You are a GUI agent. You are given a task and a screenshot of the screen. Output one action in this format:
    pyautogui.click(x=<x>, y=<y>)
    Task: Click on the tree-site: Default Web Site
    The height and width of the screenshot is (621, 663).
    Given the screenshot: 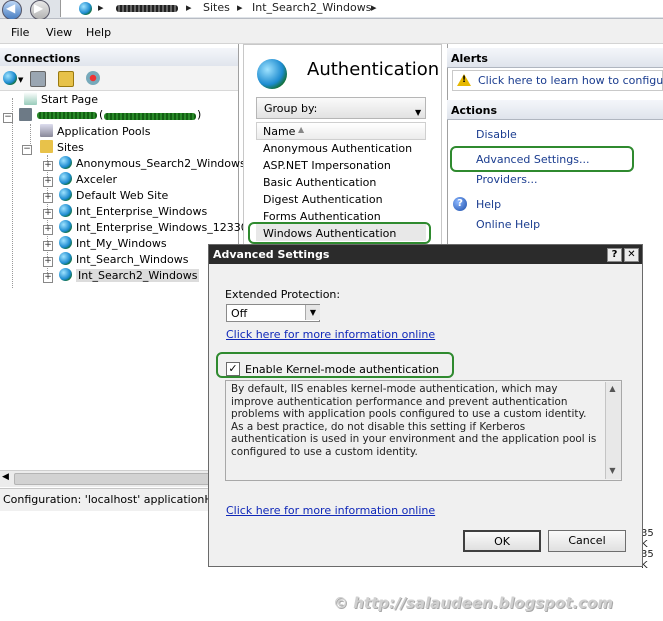 What is the action you would take?
    pyautogui.click(x=113, y=196)
    